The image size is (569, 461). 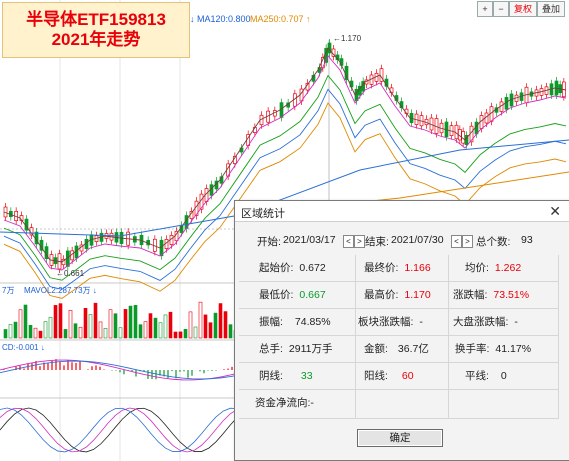 I want to click on stat-low: 最低价: 0.667, so click(x=297, y=295).